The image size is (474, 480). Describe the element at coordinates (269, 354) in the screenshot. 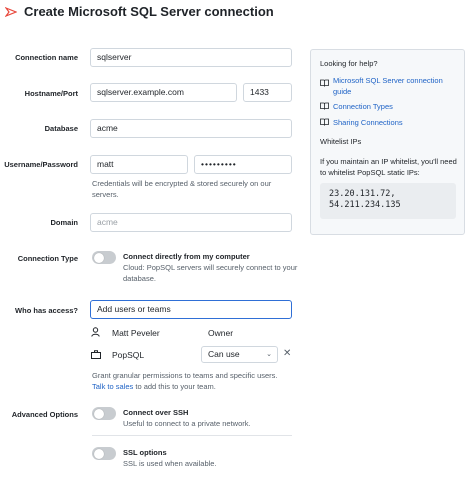

I see `chevron-down-icon: ⌄` at that location.